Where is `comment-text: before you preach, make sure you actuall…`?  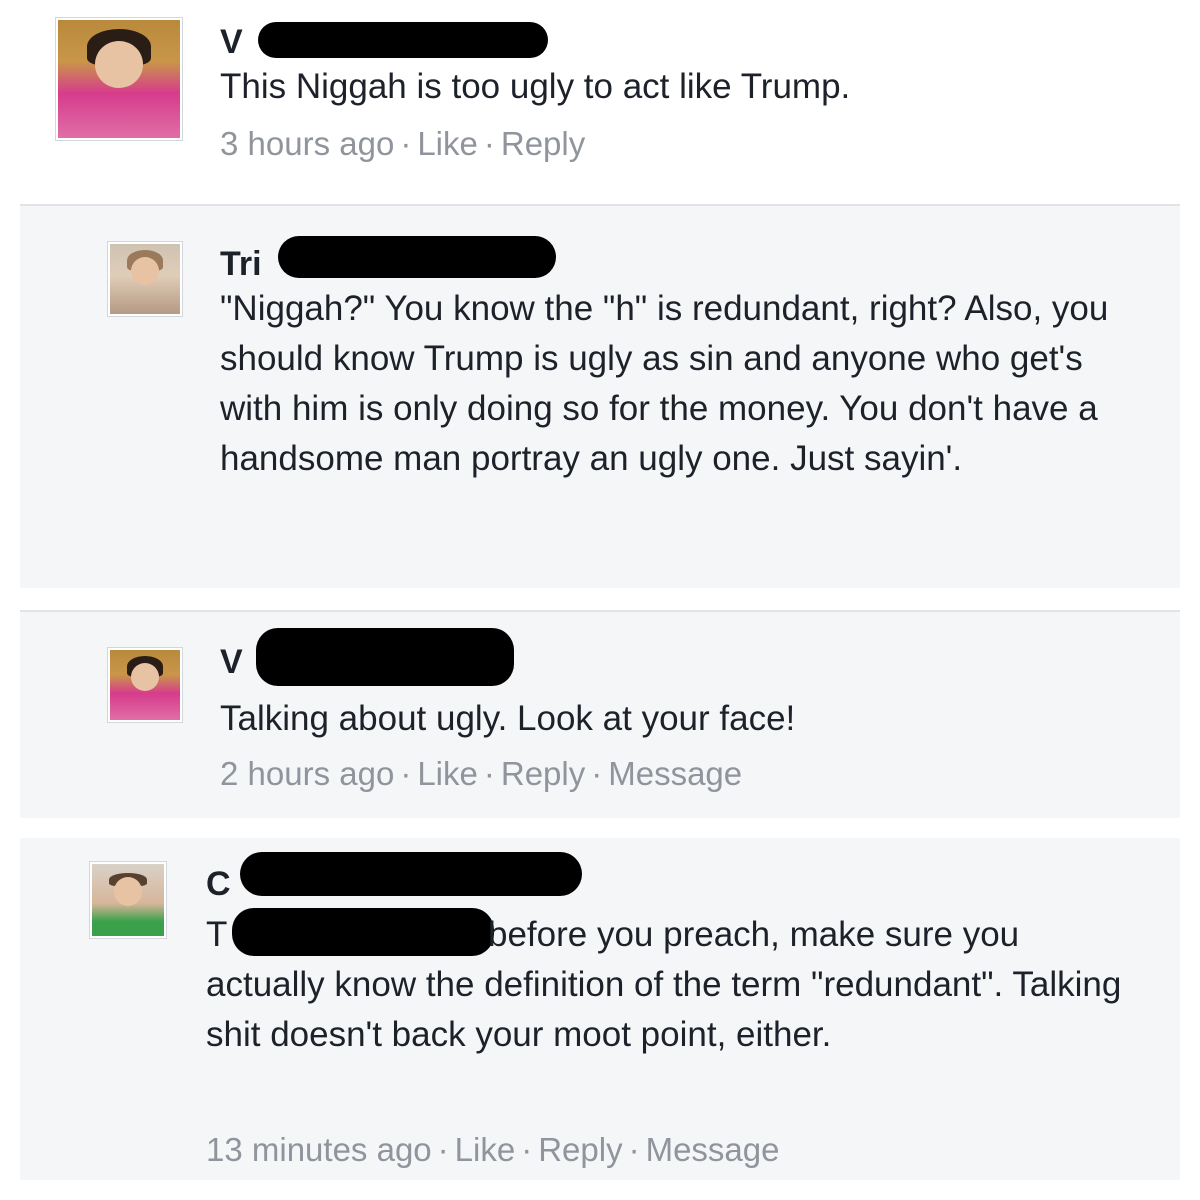
comment-text: before you preach, make sure you actuall… is located at coordinates (664, 984).